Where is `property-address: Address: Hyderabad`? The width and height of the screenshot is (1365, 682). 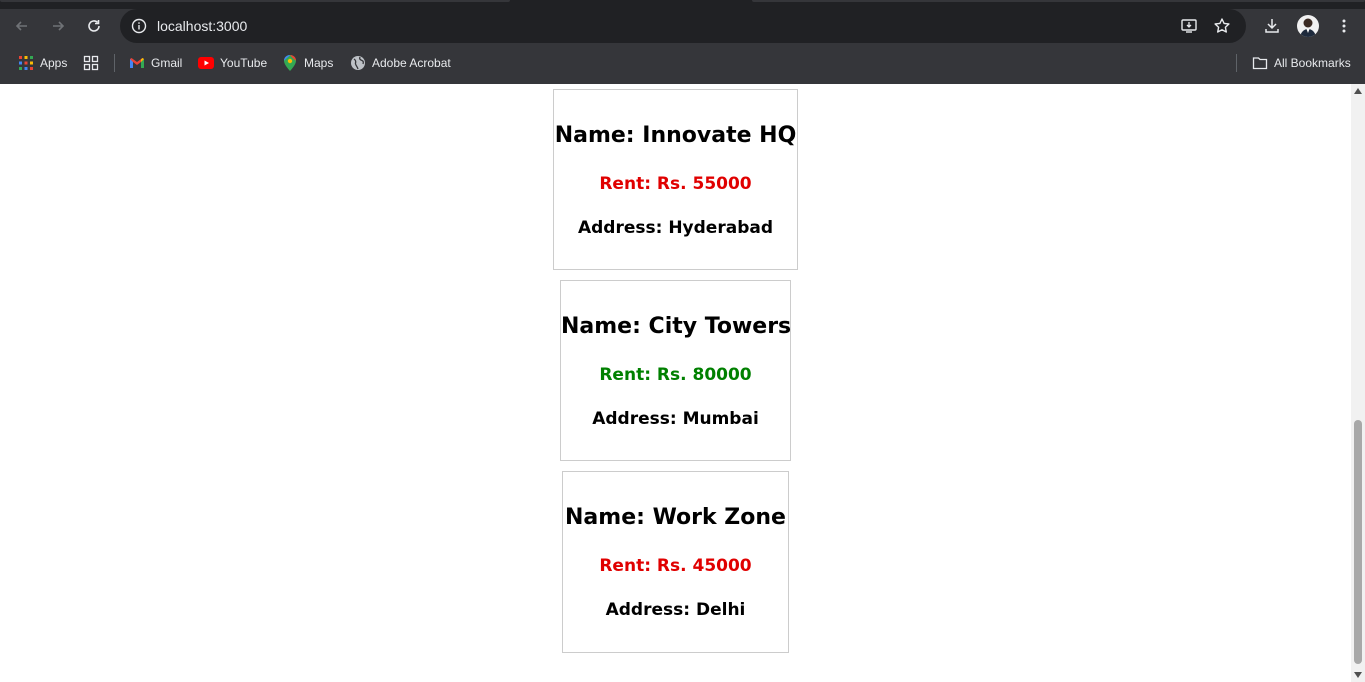 property-address: Address: Hyderabad is located at coordinates (675, 228).